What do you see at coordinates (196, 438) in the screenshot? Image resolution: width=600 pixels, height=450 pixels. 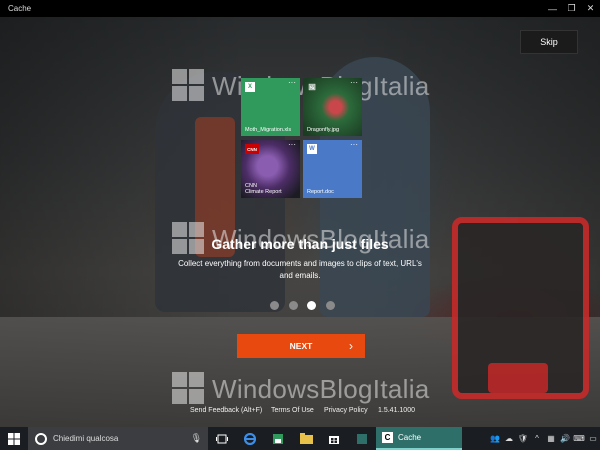 I see `microphone-icon: 🎙` at bounding box center [196, 438].